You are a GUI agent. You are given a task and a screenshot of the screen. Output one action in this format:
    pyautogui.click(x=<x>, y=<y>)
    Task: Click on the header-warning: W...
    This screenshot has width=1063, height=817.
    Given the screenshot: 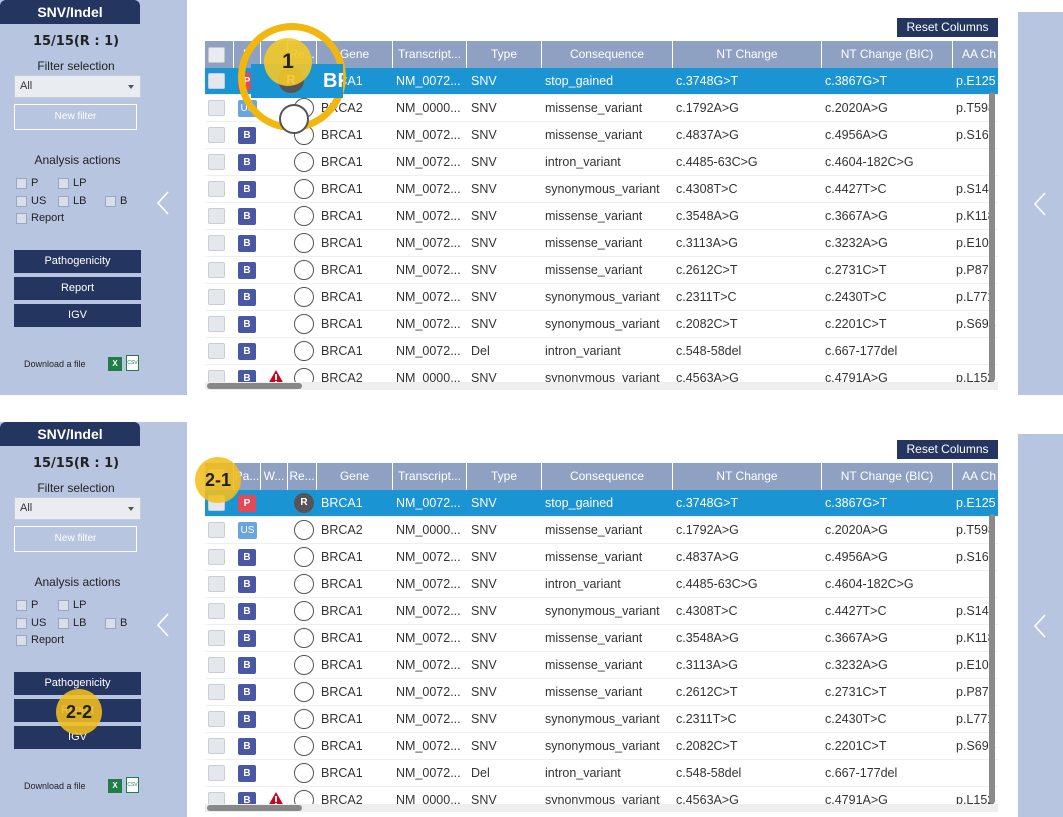 What is the action you would take?
    pyautogui.click(x=274, y=476)
    